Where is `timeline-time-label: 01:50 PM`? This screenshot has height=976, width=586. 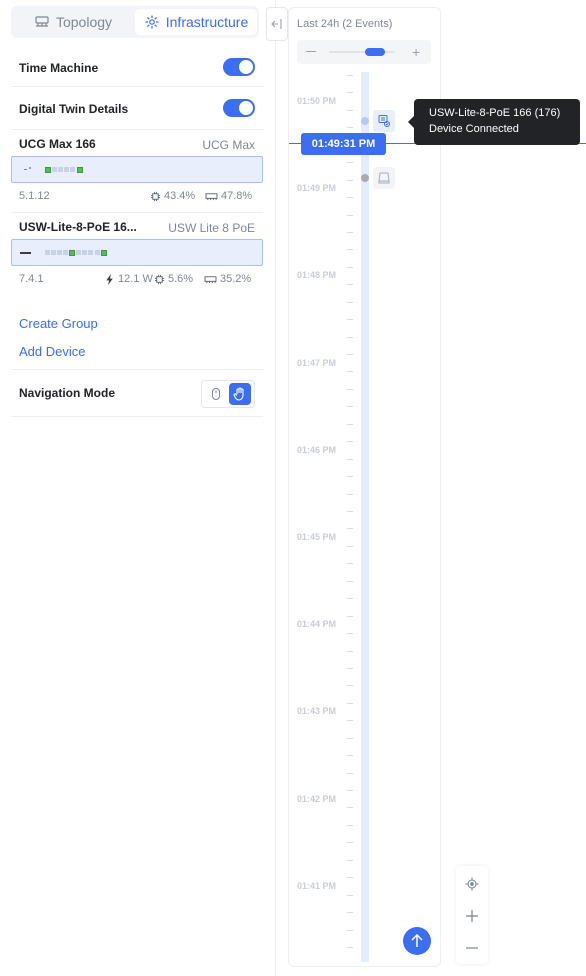
timeline-time-label: 01:50 PM is located at coordinates (317, 101).